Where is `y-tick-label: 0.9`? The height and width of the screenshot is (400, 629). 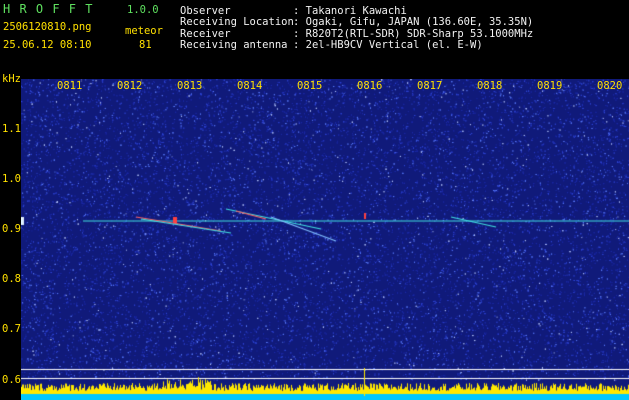
y-tick-label: 0.9 is located at coordinates (11, 229).